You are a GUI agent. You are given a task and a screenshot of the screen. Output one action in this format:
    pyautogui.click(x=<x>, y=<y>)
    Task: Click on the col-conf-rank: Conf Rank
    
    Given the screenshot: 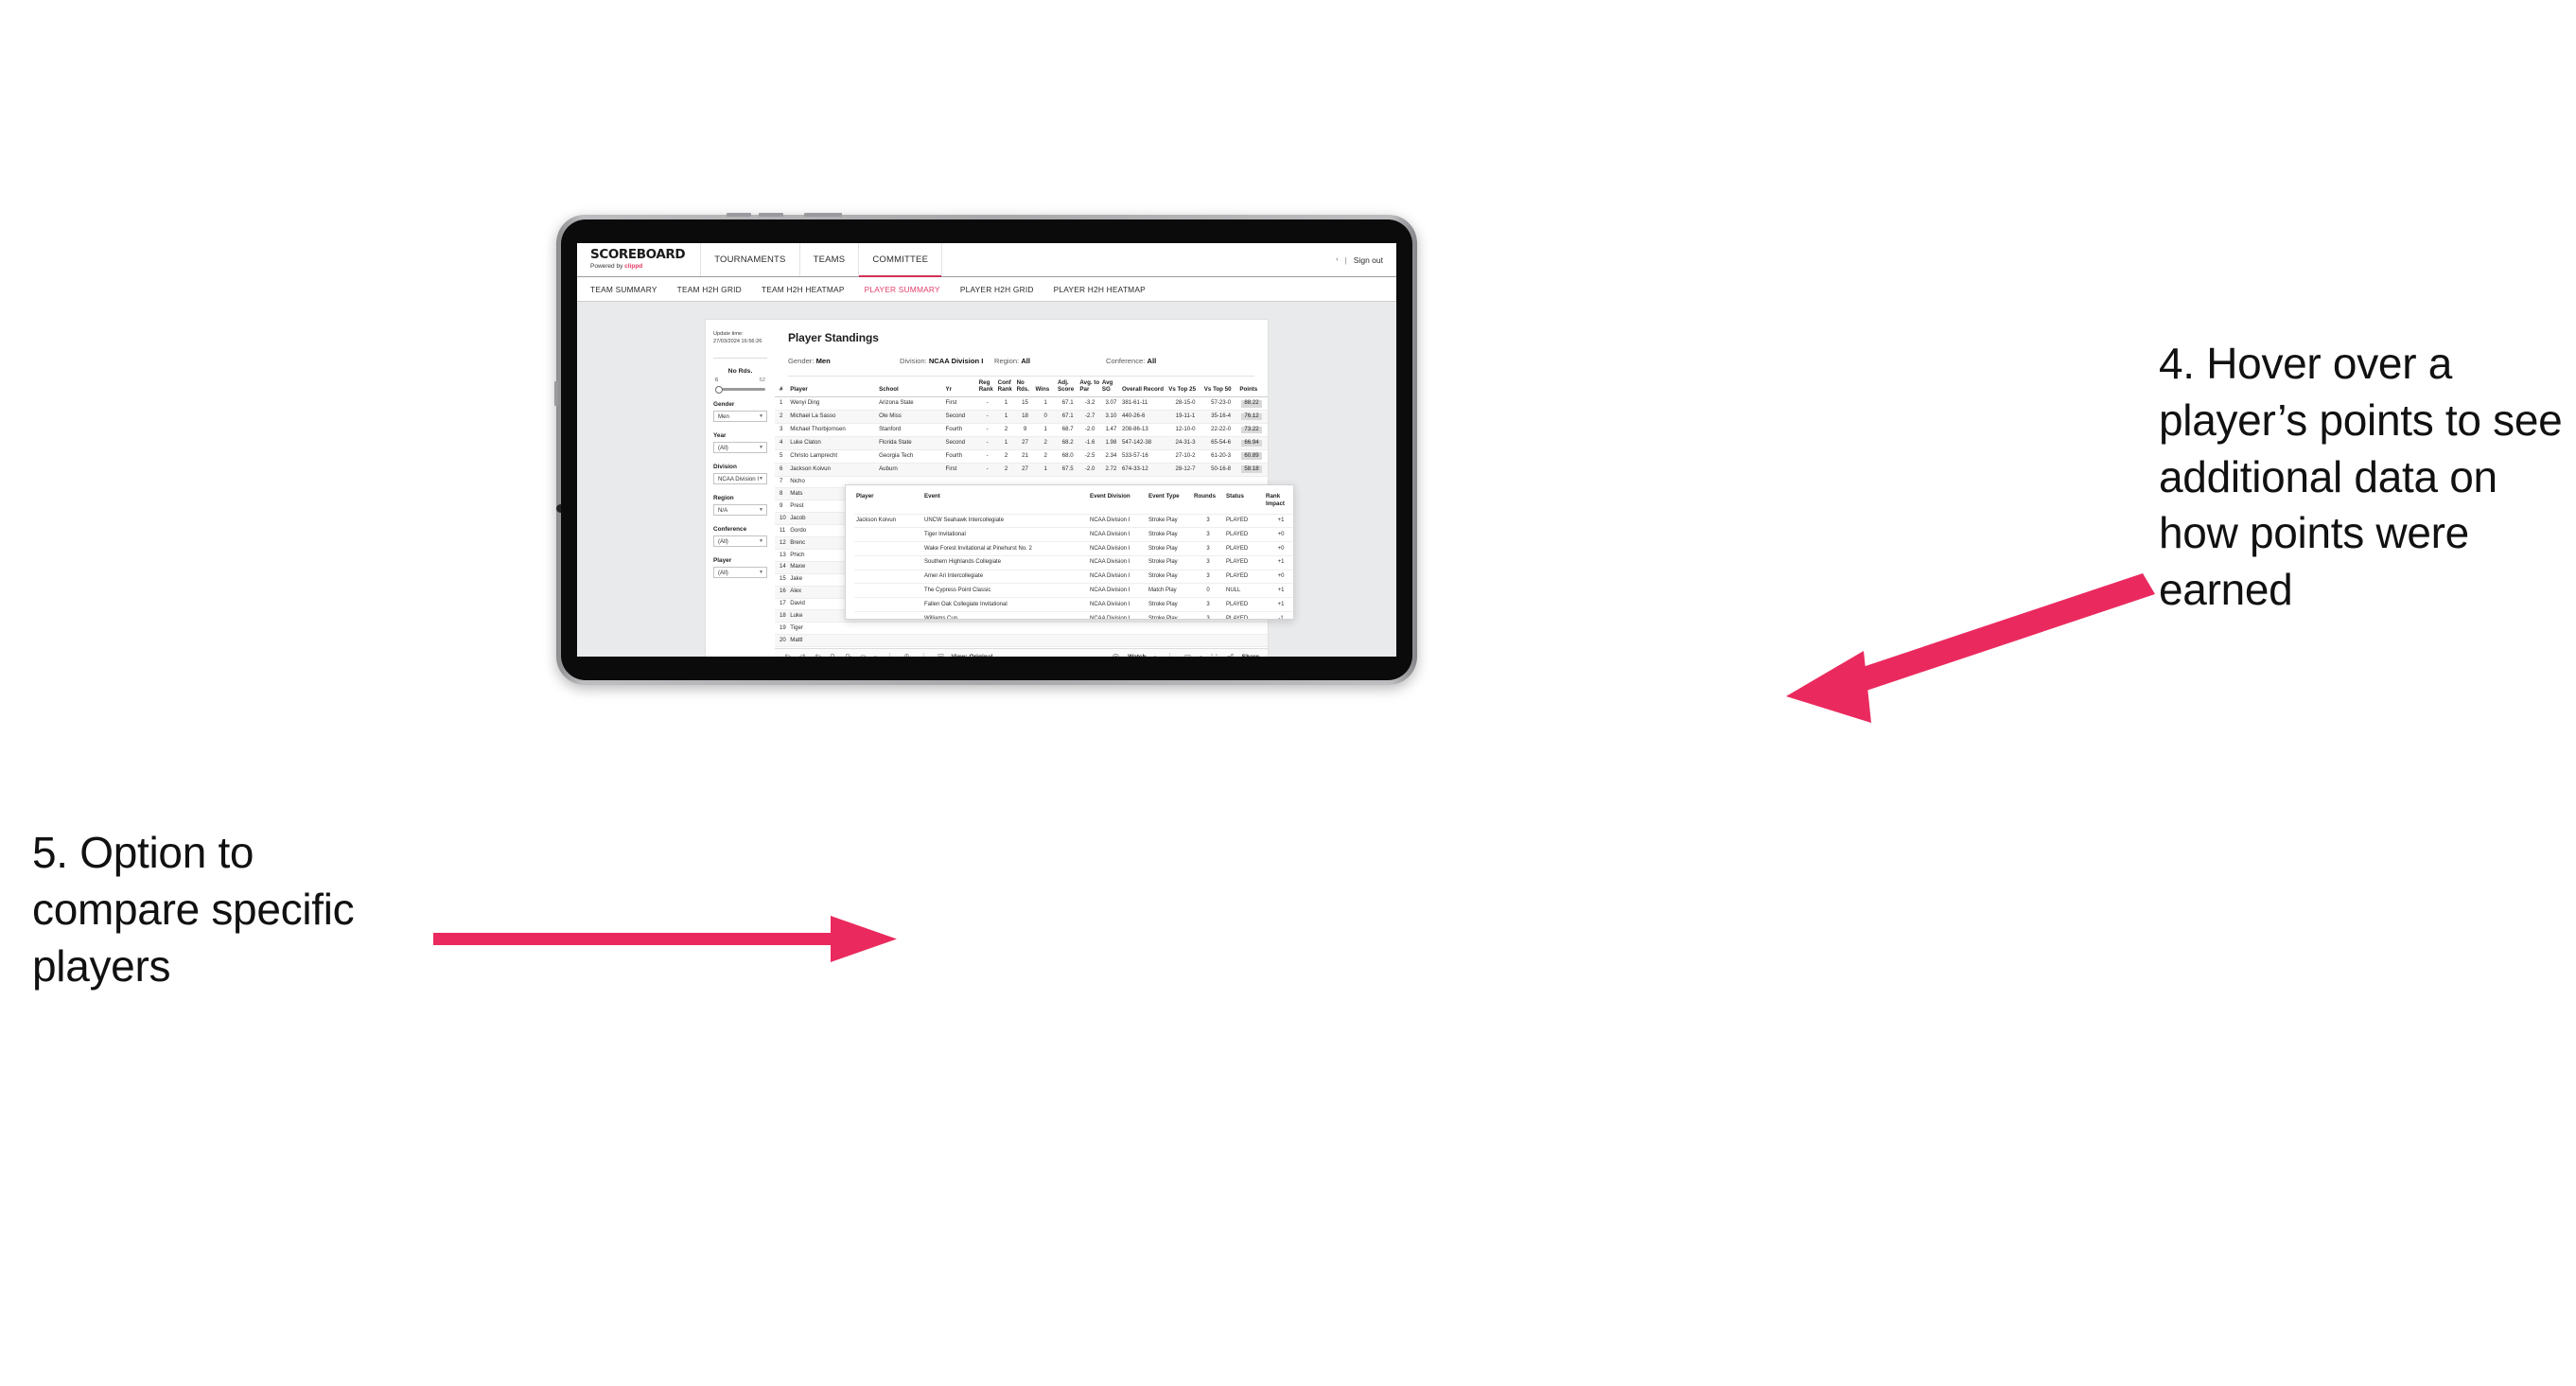 What is the action you would take?
    pyautogui.click(x=1006, y=387)
    